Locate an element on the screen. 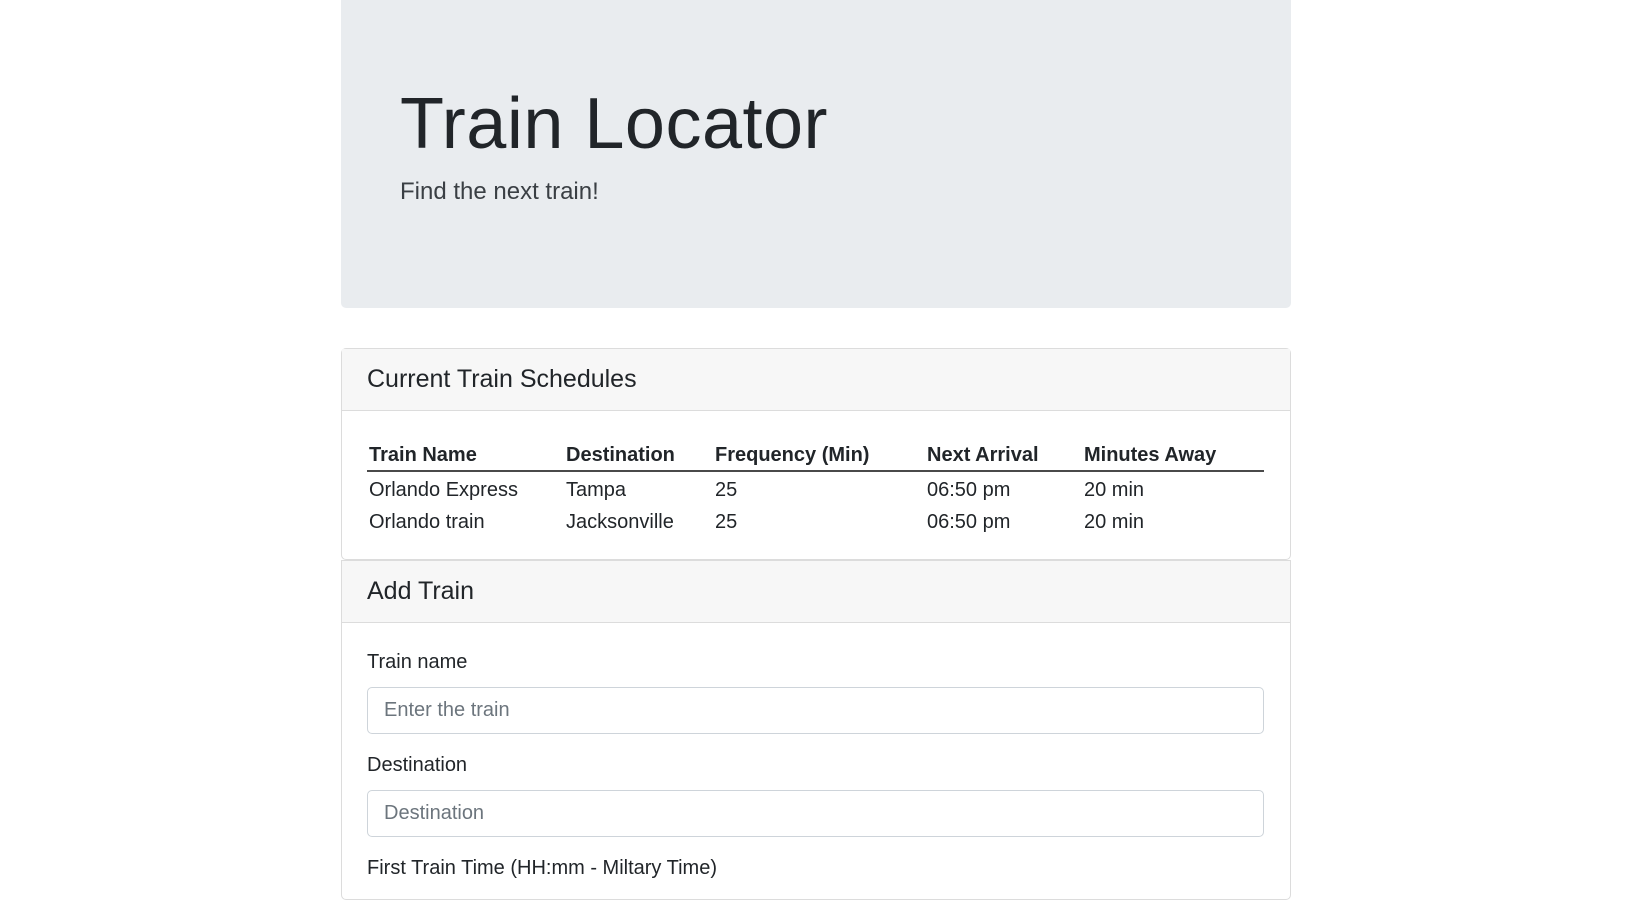 The height and width of the screenshot is (900, 1651). destination-group: Destination is located at coordinates (816, 795).